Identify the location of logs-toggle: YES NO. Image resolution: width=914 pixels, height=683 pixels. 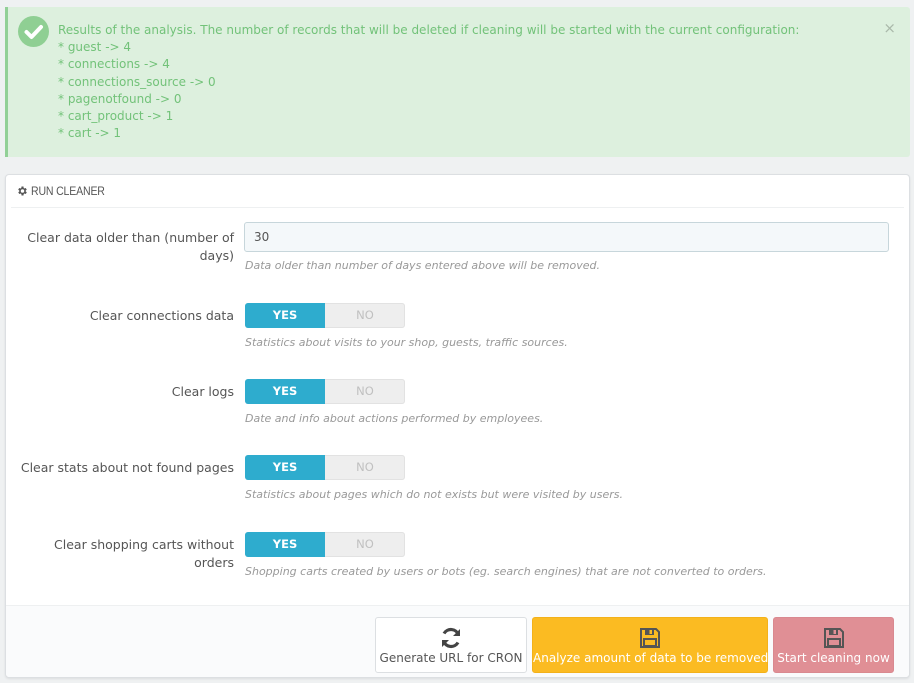
(325, 391).